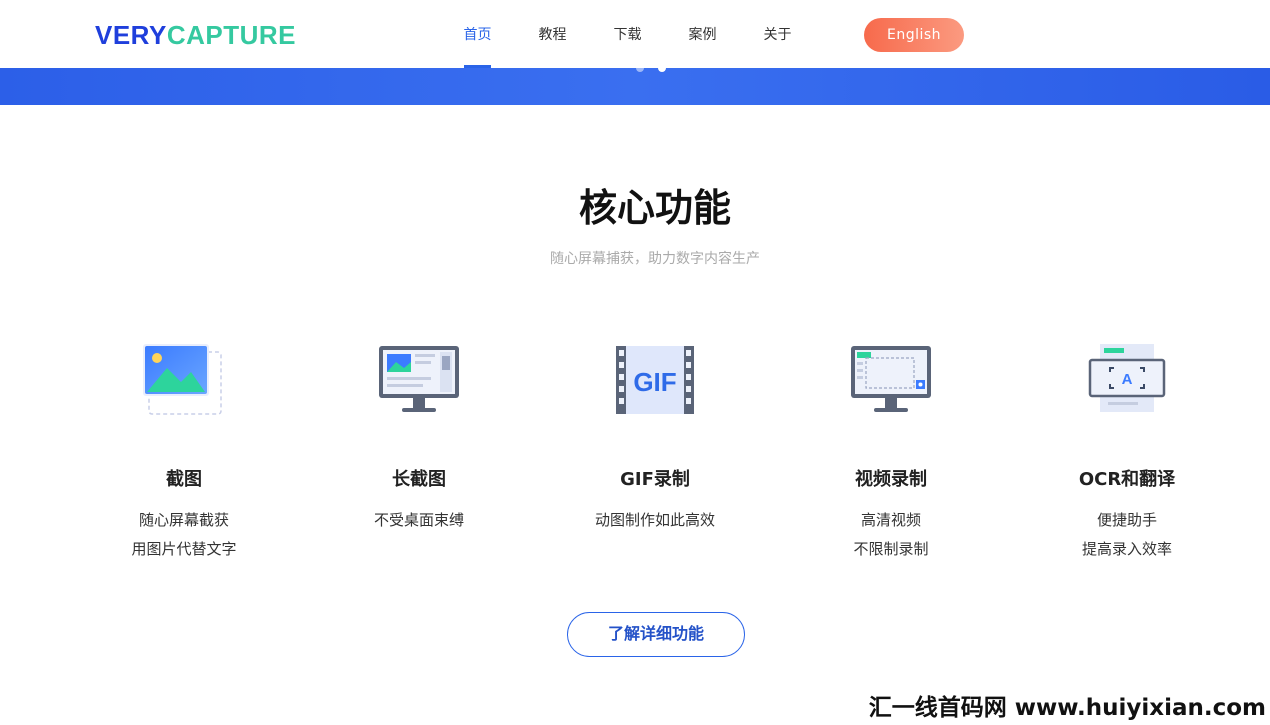  Describe the element at coordinates (184, 479) in the screenshot. I see `feature-title: 截图` at that location.